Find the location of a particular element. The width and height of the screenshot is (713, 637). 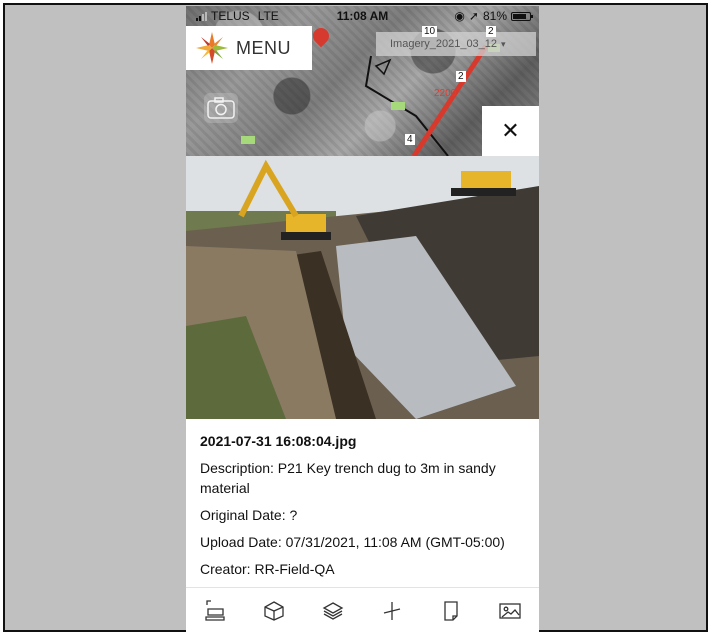

coordinate-icon is located at coordinates (392, 610).